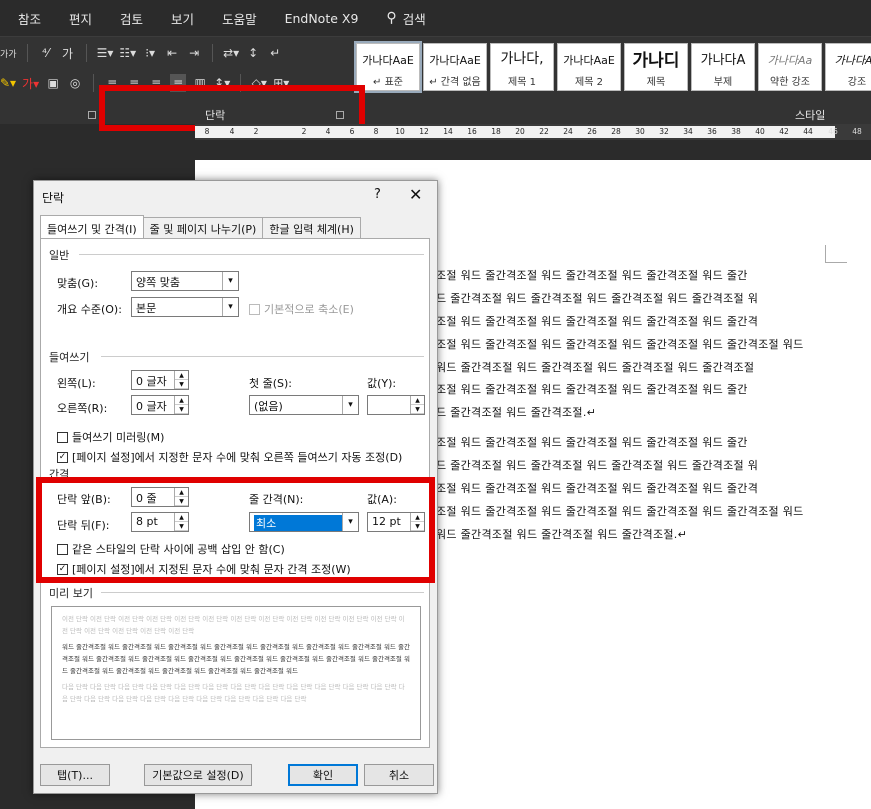 The width and height of the screenshot is (871, 809). Describe the element at coordinates (239, 18) in the screenshot. I see `menu-help: 도움말` at that location.